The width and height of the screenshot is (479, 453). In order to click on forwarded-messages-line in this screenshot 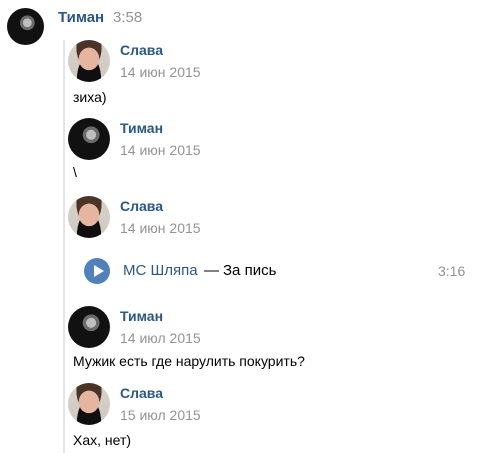, I will do `click(64, 246)`.